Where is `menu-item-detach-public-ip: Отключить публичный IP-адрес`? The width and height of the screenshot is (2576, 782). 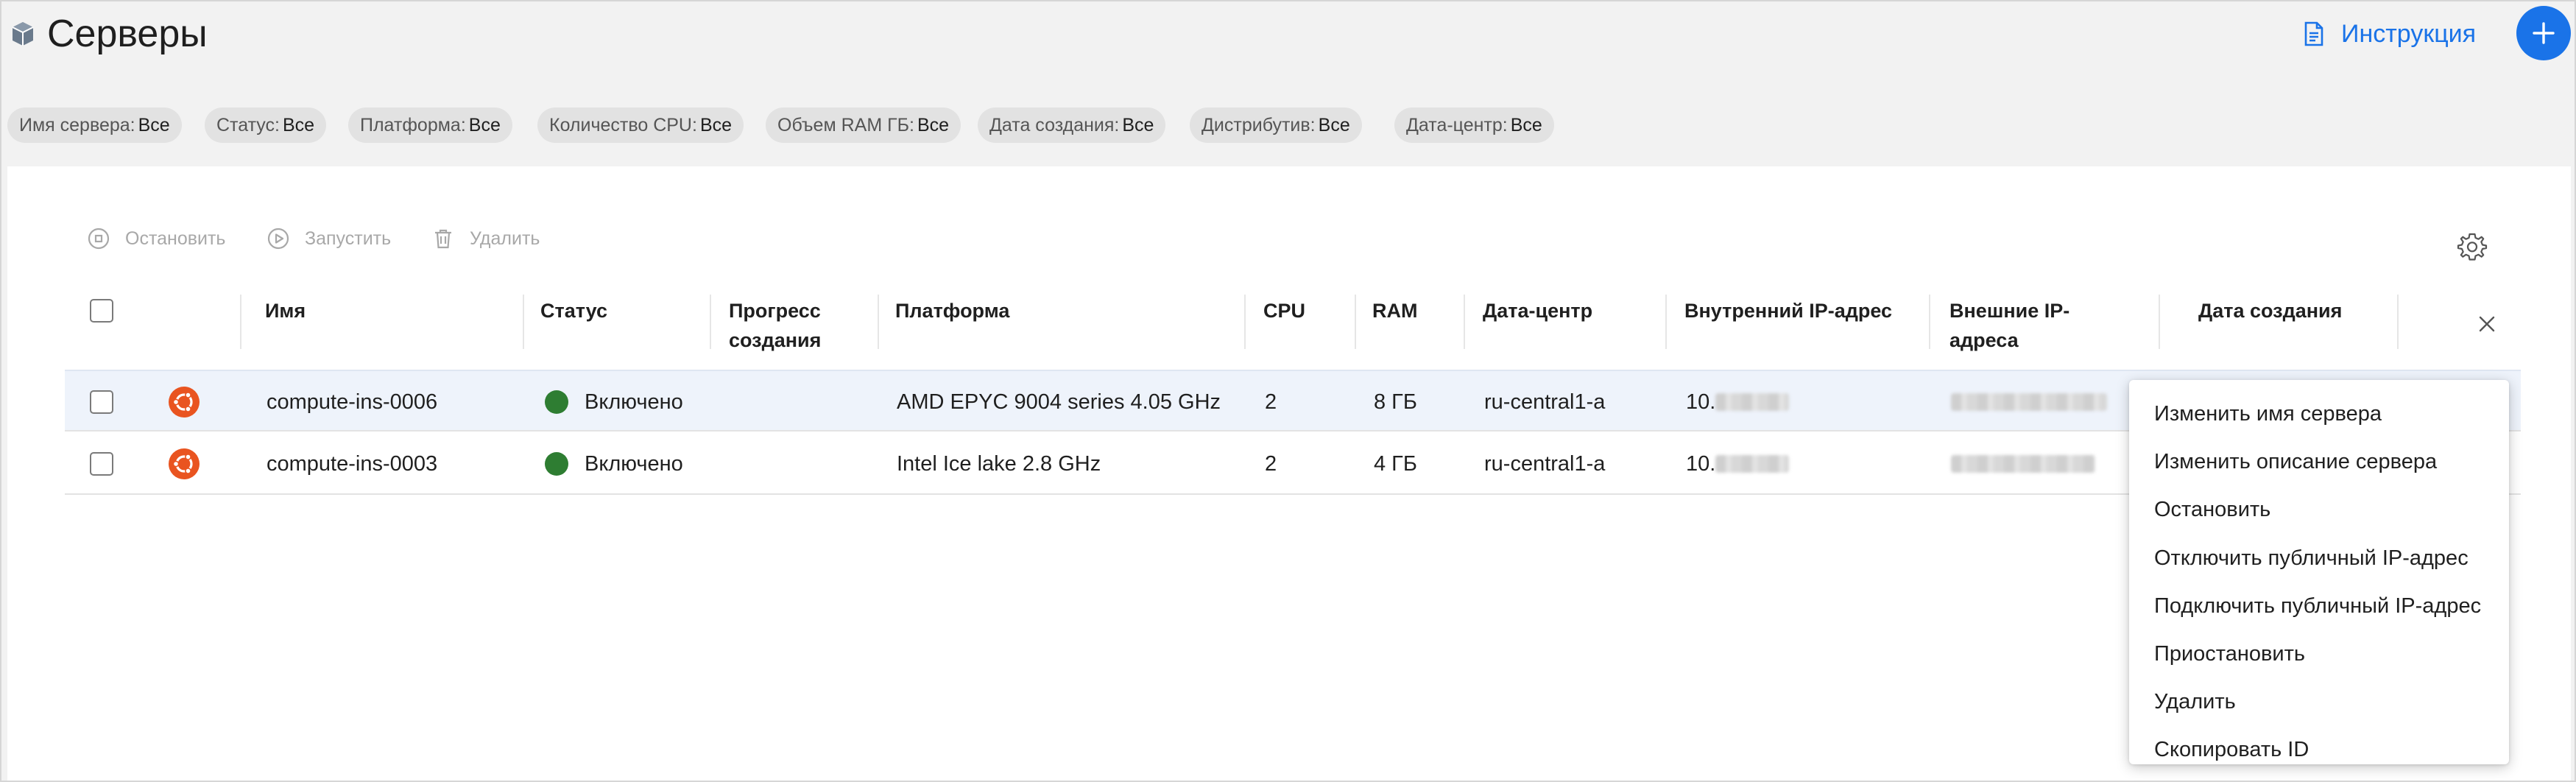
menu-item-detach-public-ip: Отключить публичный IP-адрес is located at coordinates (2319, 558).